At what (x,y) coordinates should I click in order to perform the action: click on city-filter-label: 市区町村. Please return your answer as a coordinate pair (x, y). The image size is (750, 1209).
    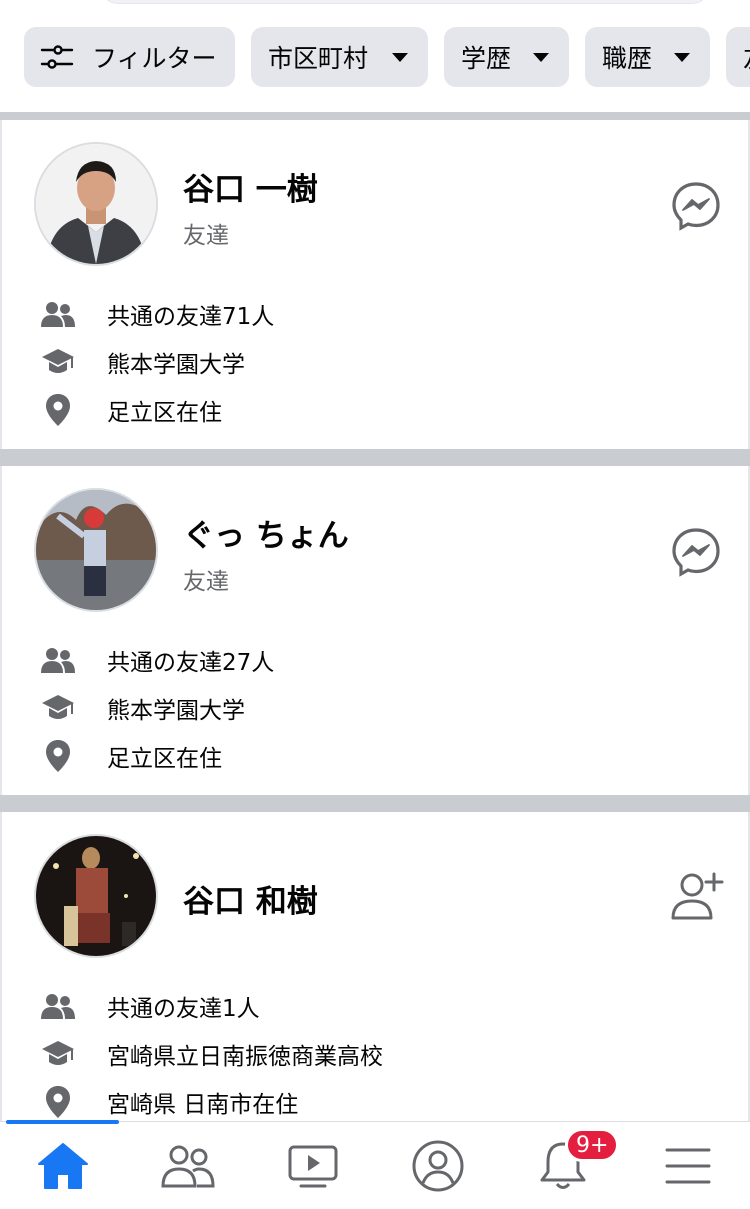
    Looking at the image, I should click on (318, 58).